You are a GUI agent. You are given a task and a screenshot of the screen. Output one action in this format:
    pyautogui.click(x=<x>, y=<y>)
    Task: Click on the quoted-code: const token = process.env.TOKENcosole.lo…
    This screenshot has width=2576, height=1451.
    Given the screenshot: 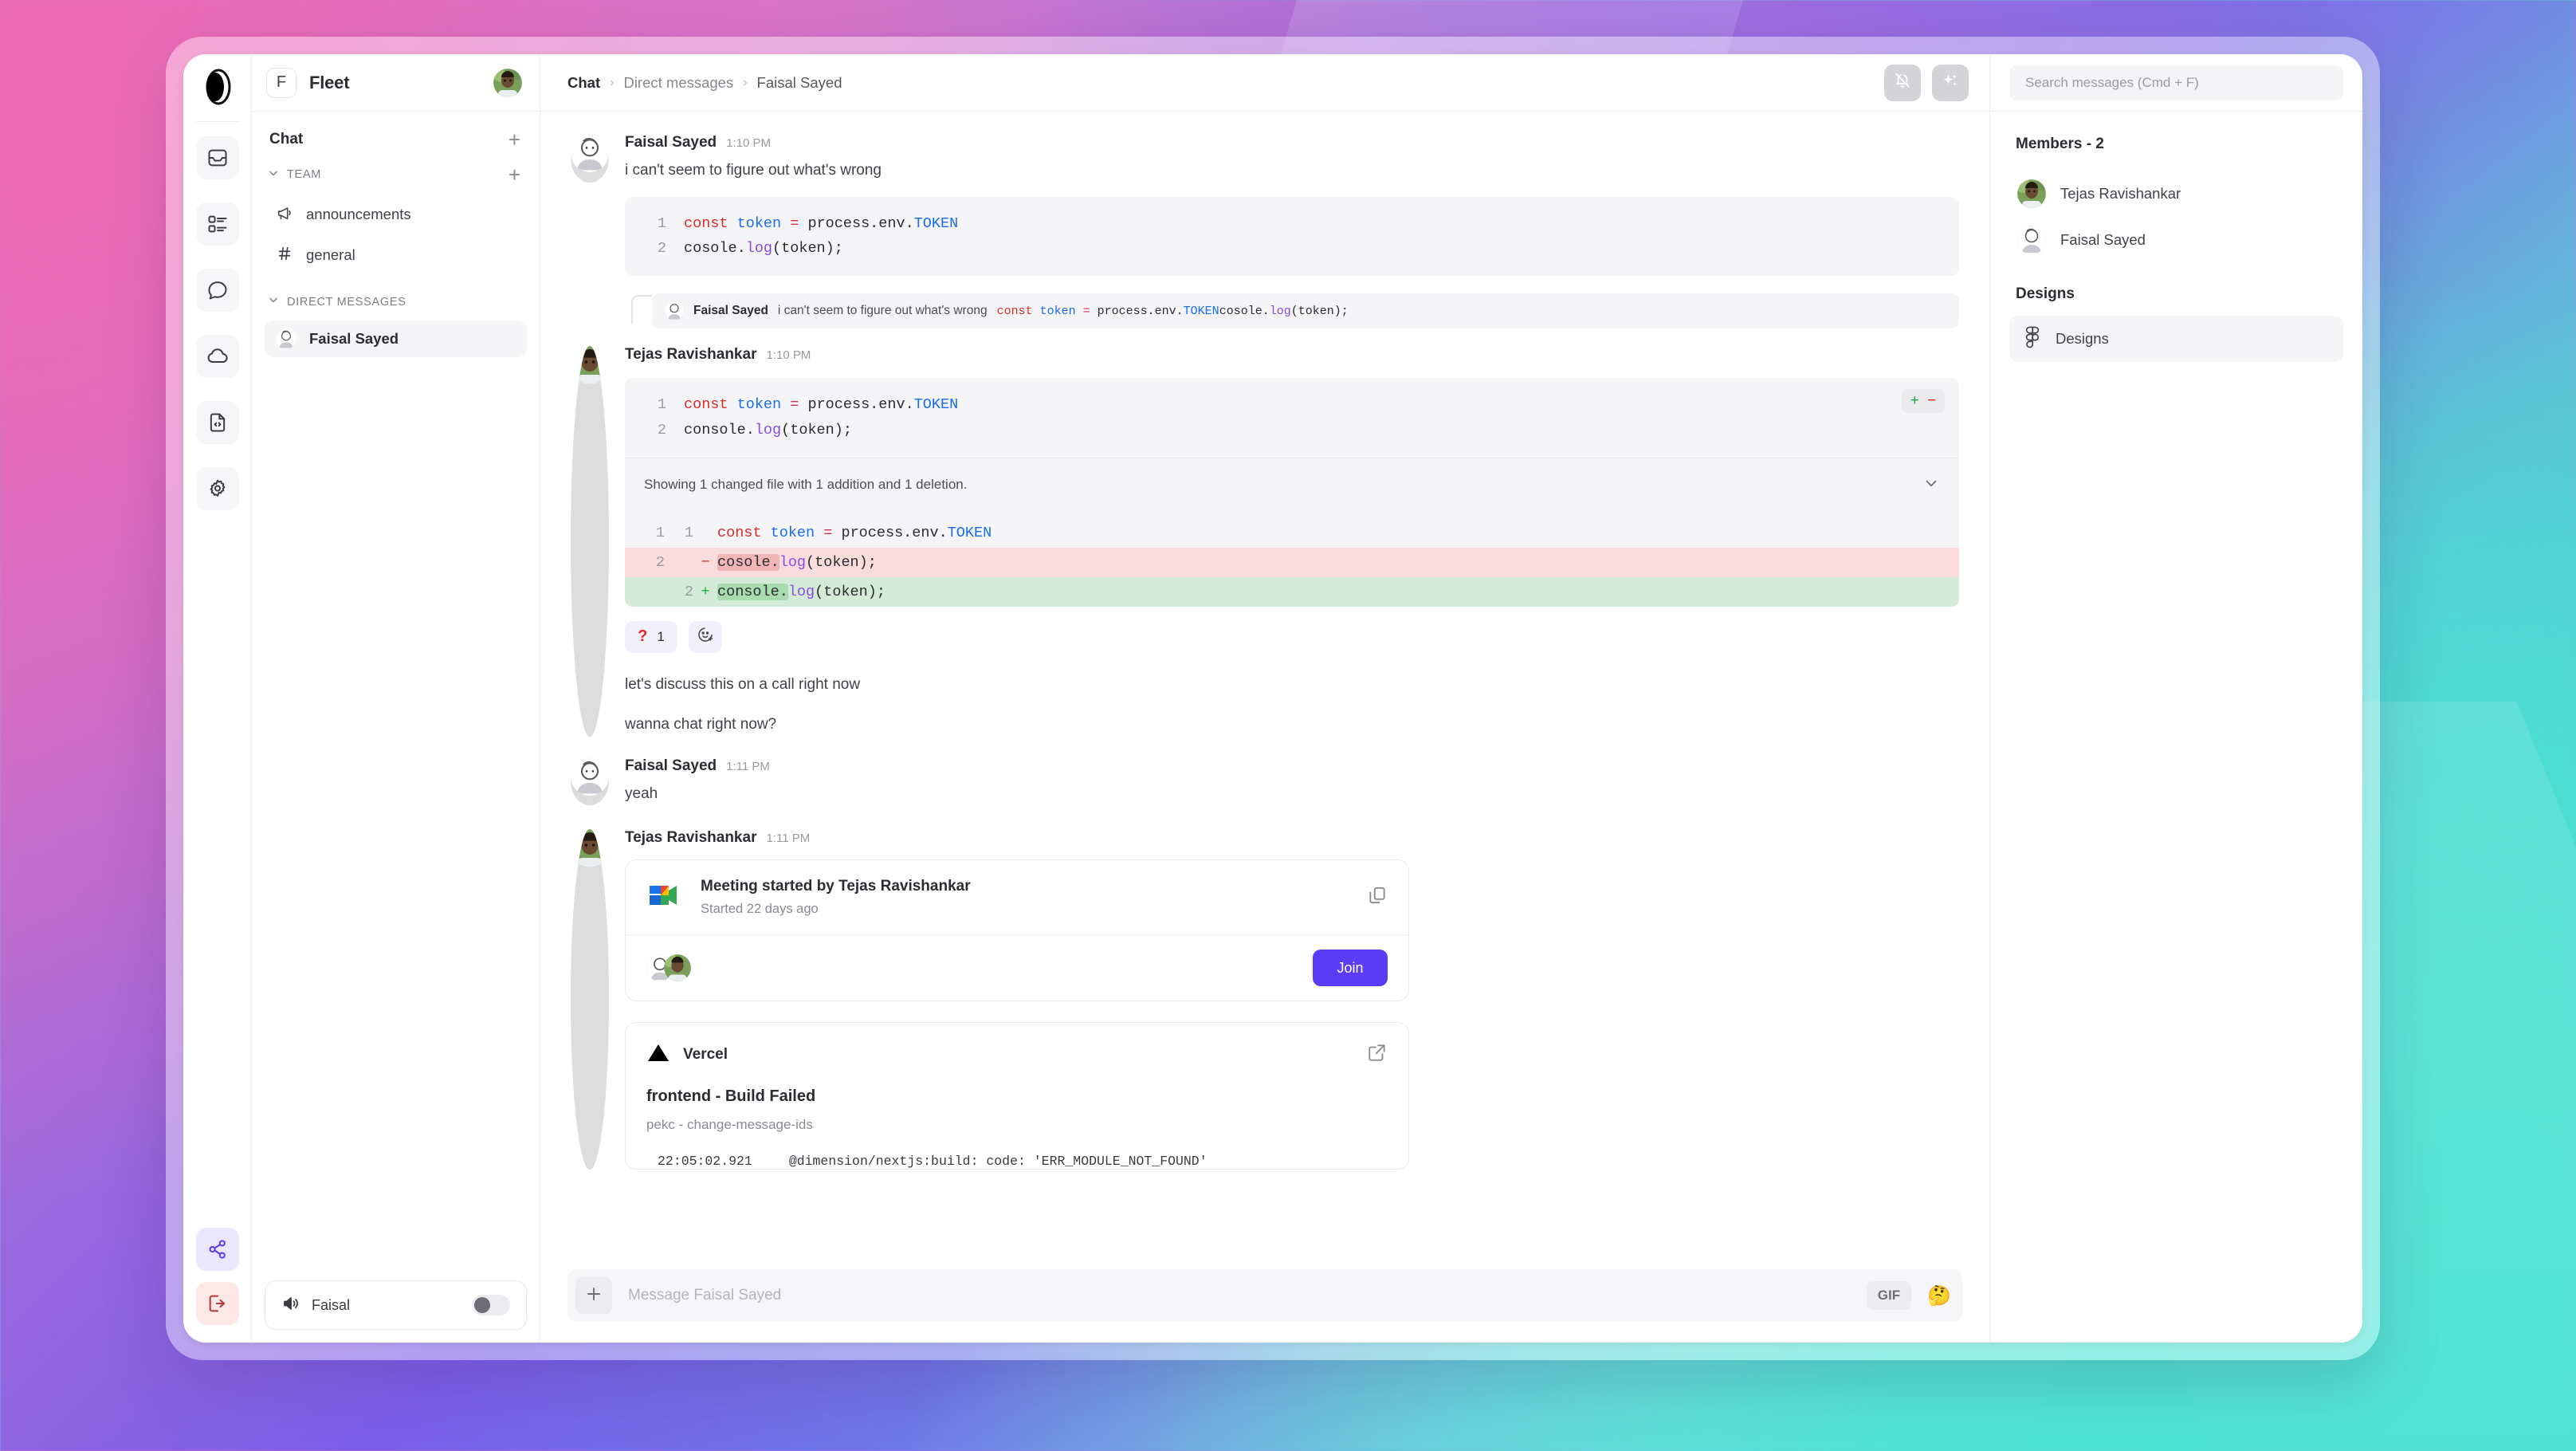 What is the action you would take?
    pyautogui.click(x=1172, y=311)
    